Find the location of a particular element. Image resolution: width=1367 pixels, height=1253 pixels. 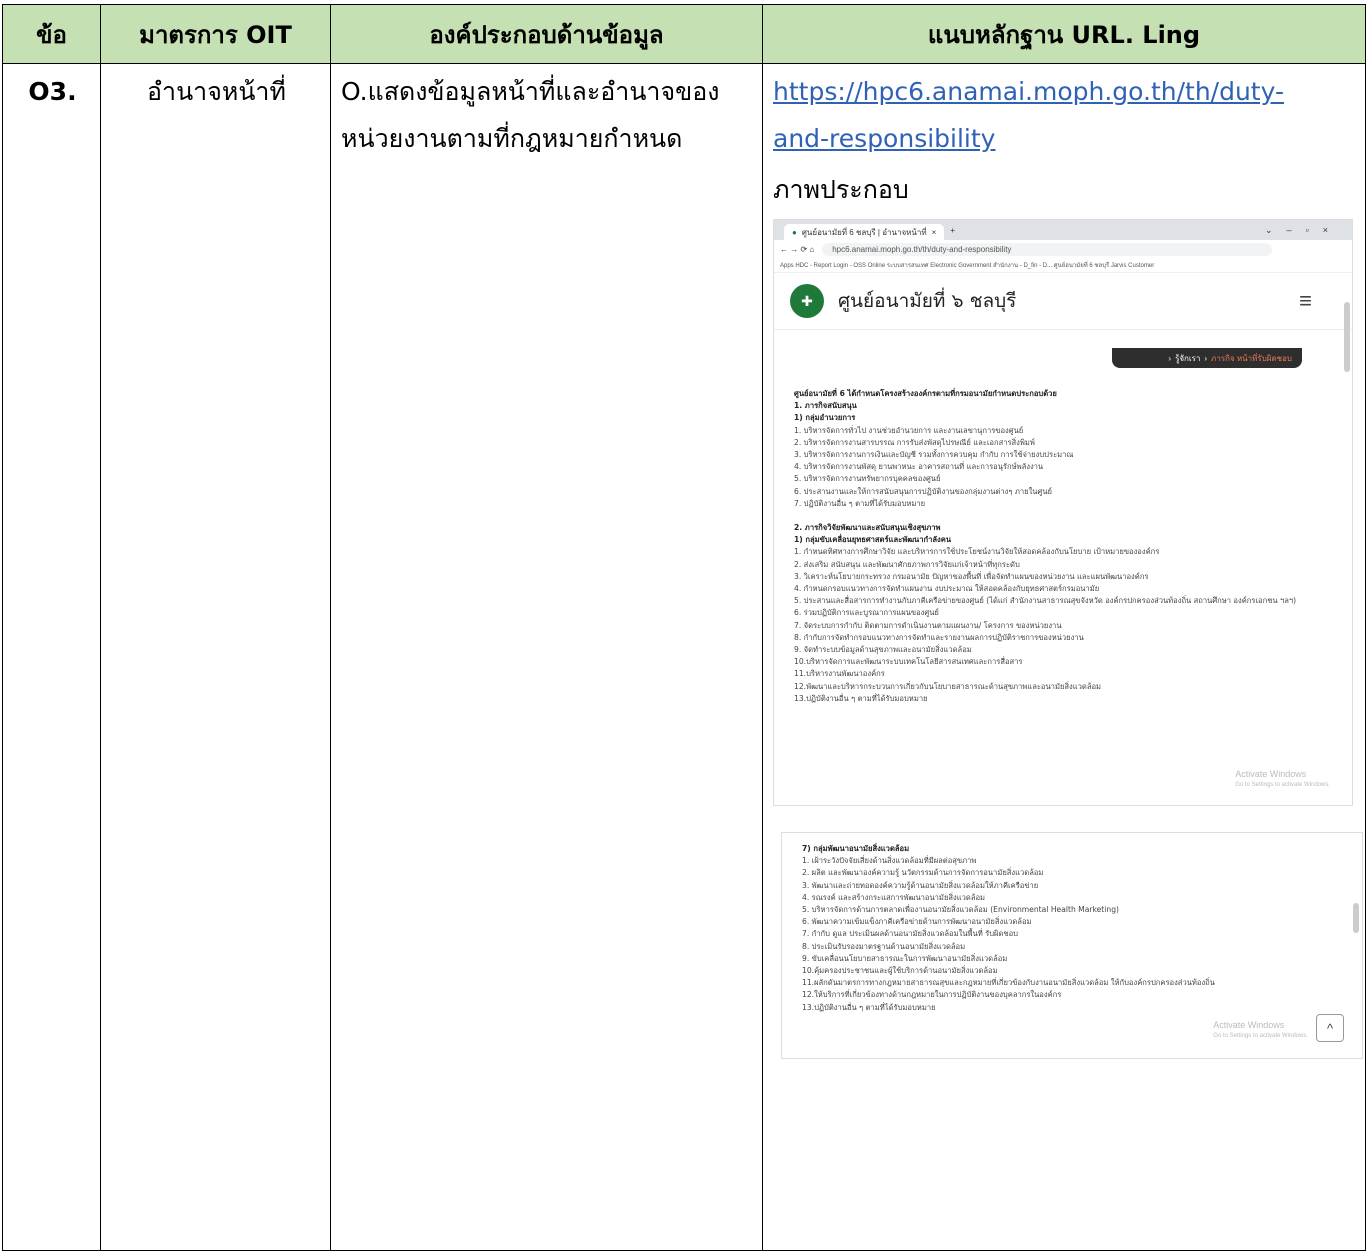

favicon-icon: ● is located at coordinates (794, 232).